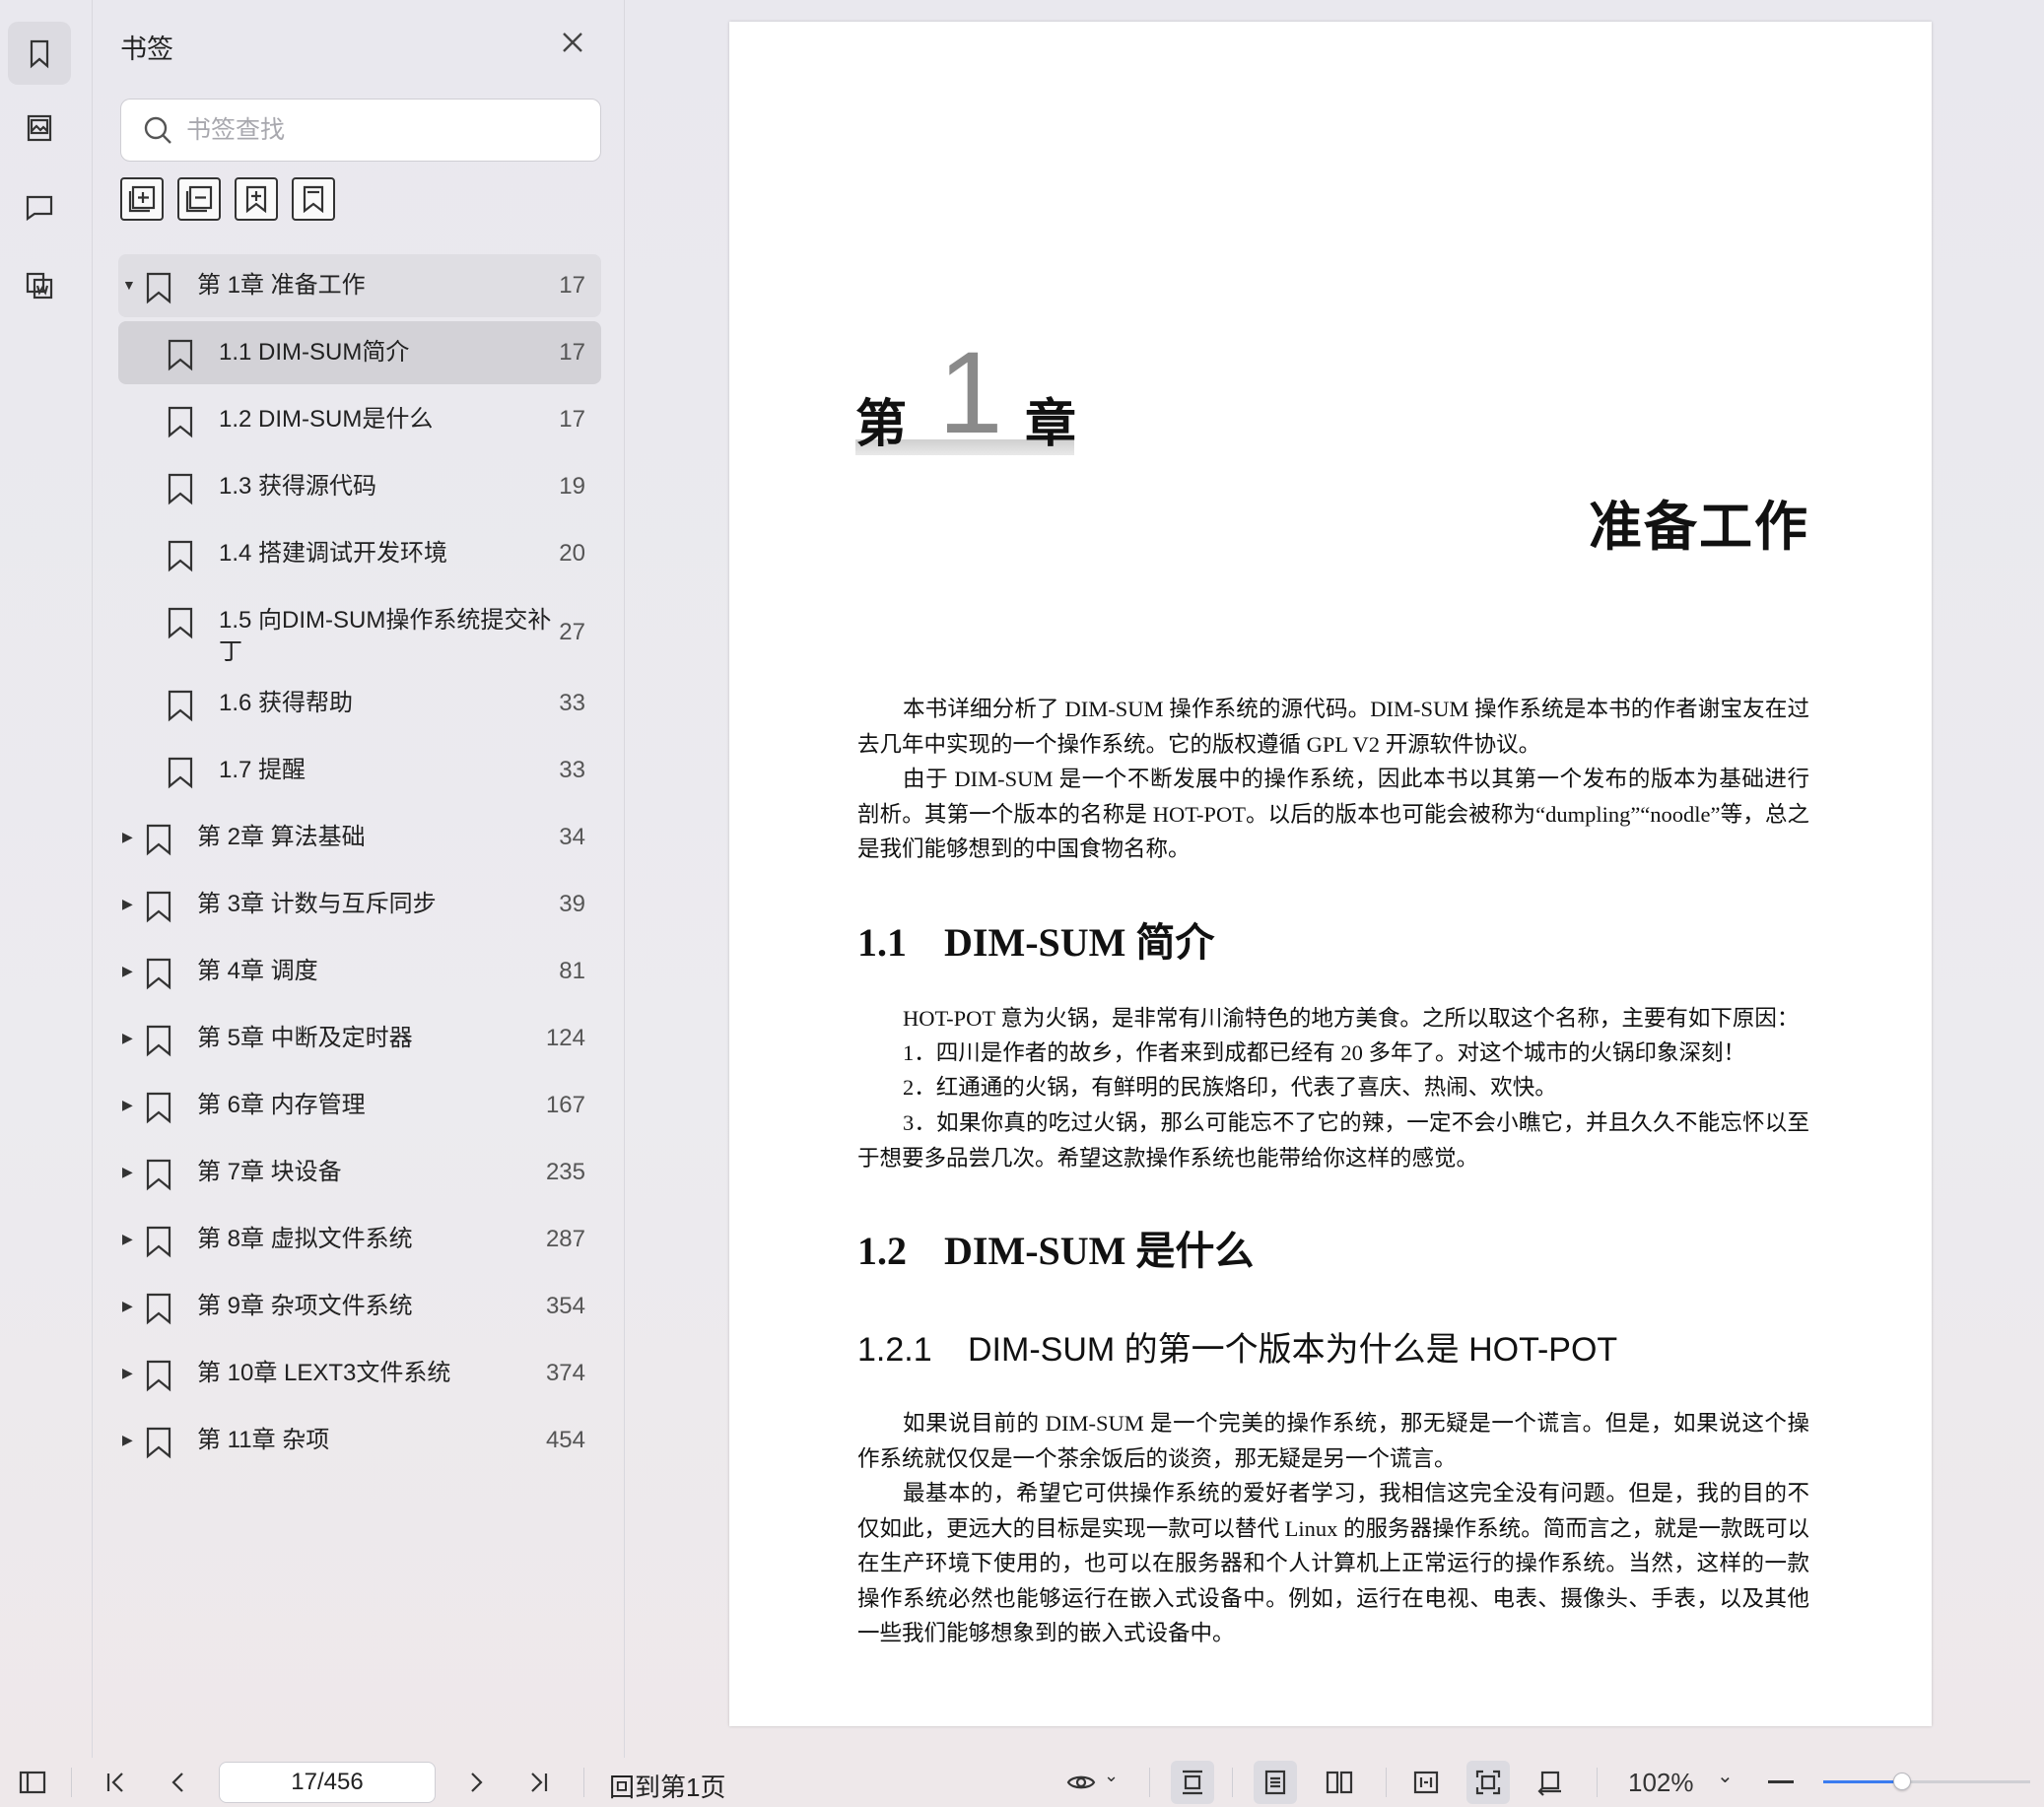 This screenshot has height=1807, width=2044. Describe the element at coordinates (970, 393) in the screenshot. I see `chapter-number: 1` at that location.